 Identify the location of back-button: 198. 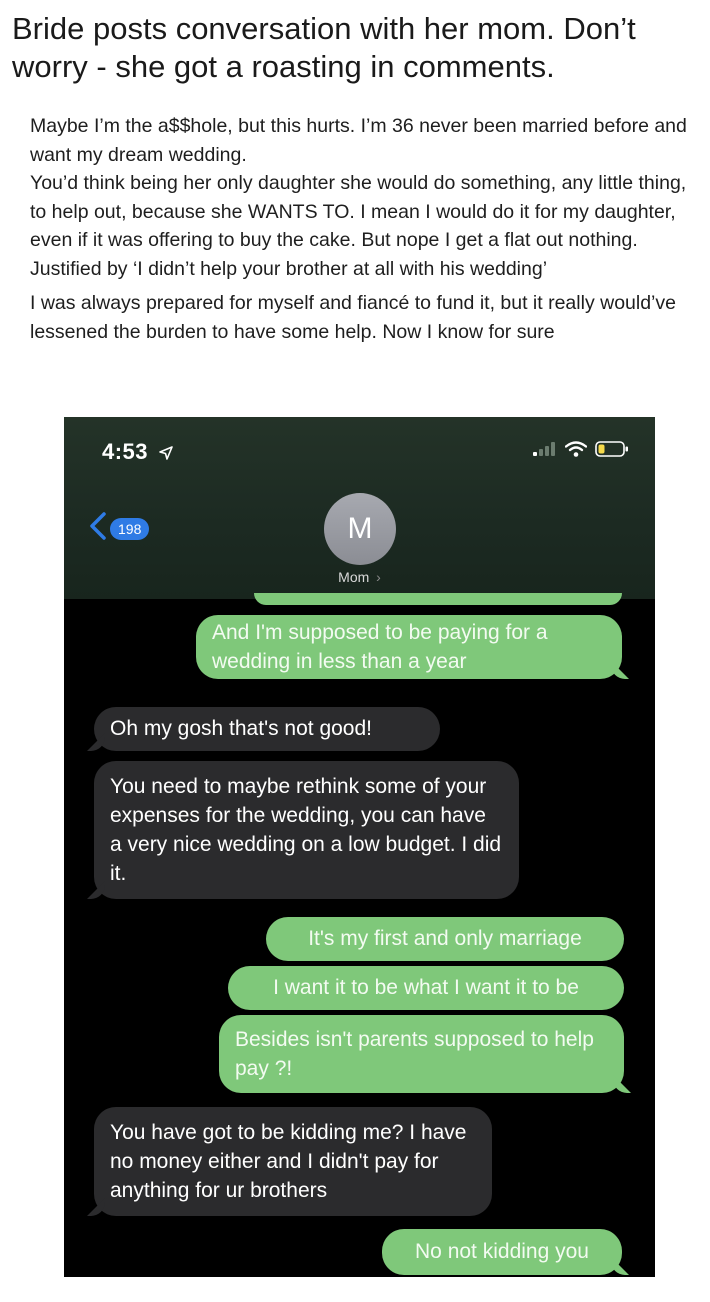
(119, 528).